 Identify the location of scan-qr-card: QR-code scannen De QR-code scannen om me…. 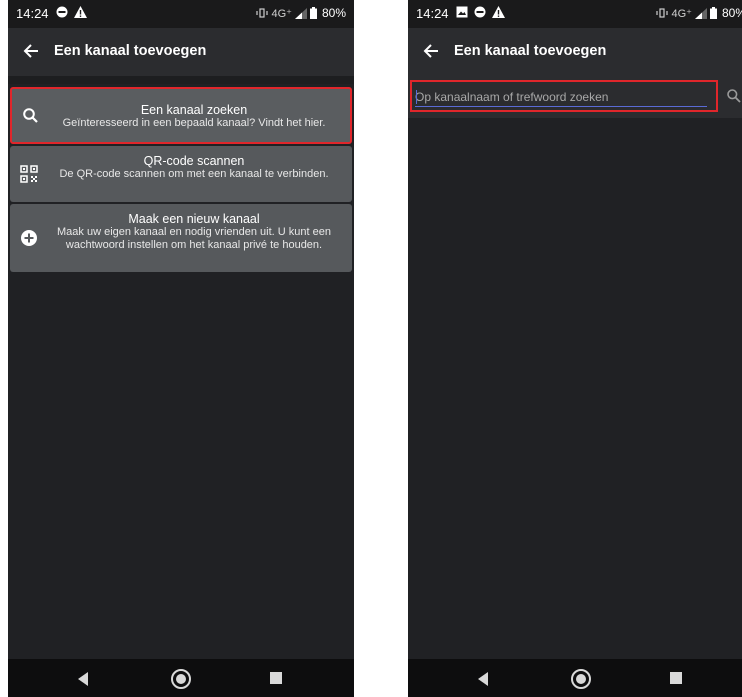
(181, 174).